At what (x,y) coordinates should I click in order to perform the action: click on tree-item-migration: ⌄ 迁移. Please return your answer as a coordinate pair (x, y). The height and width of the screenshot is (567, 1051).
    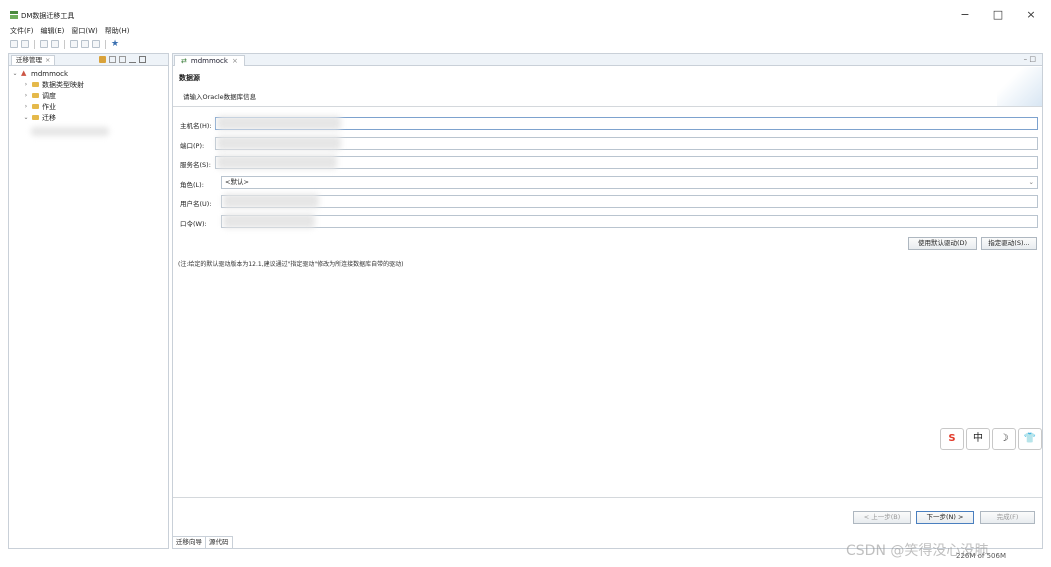
    Looking at the image, I should click on (39, 117).